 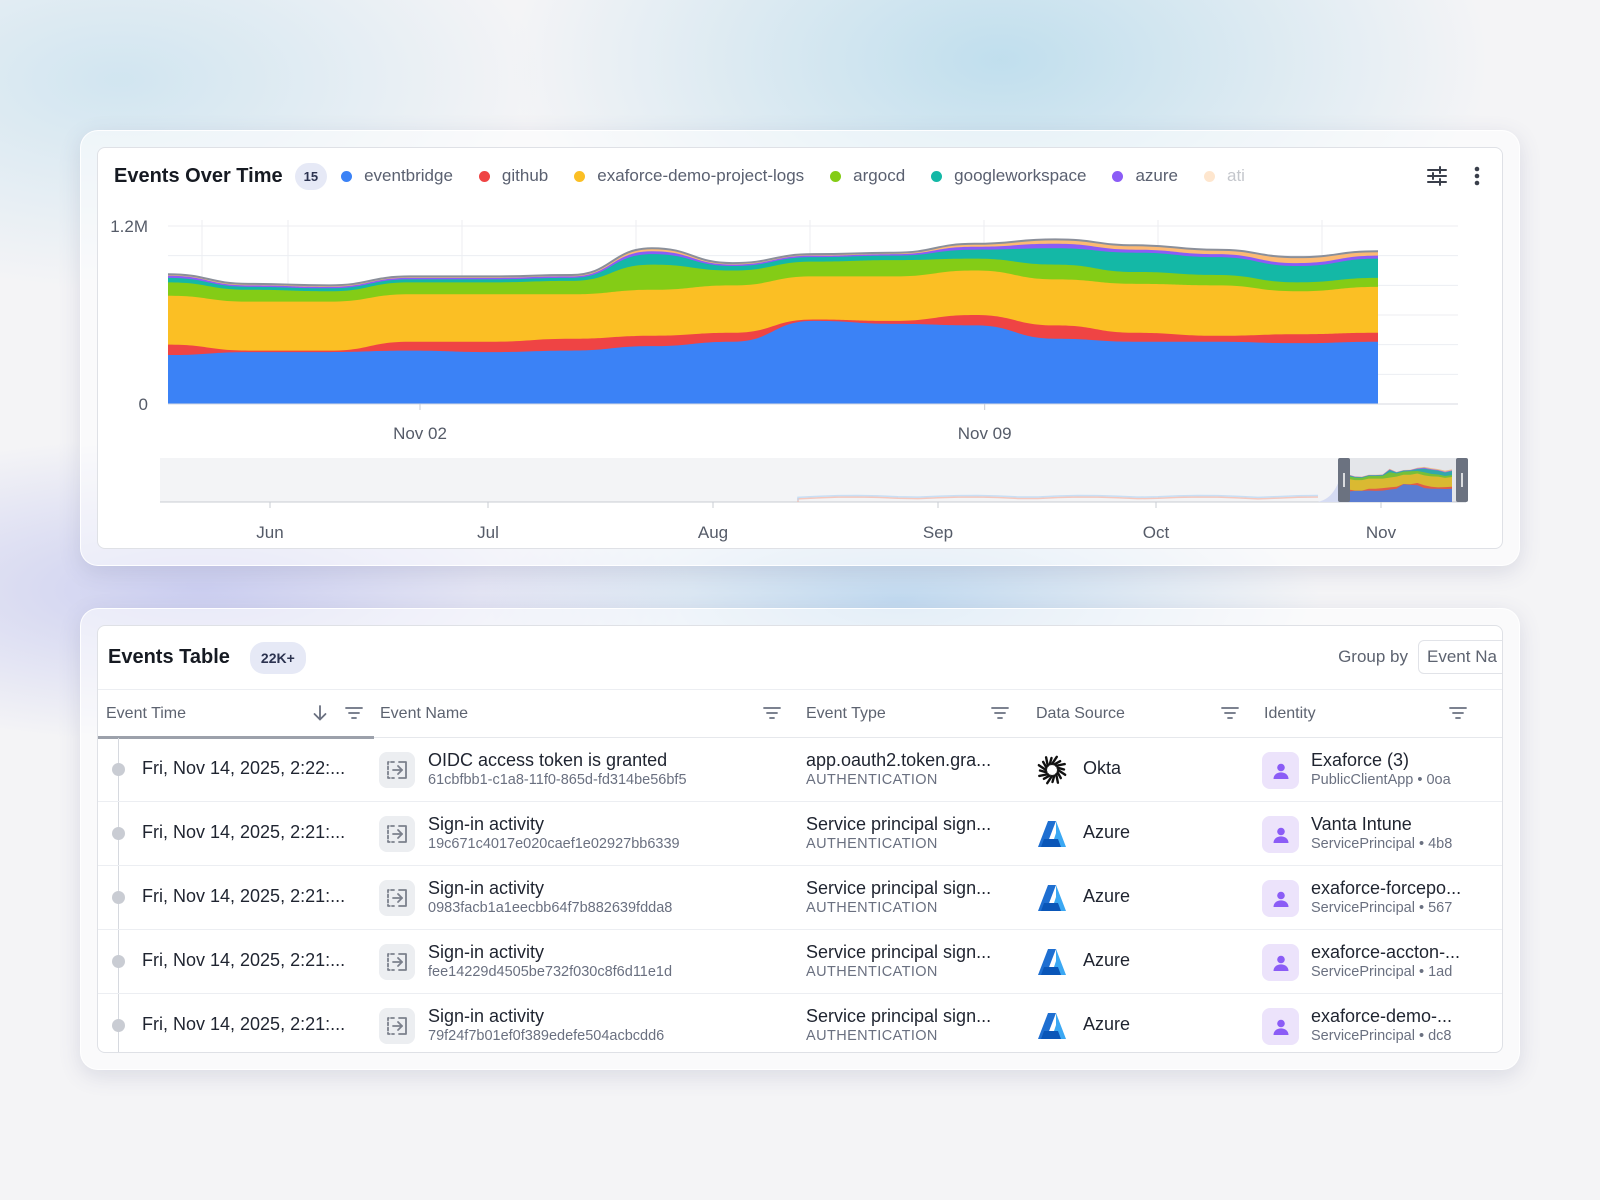 I want to click on identity-type: PublicClientApp • 0oa, so click(x=1381, y=780).